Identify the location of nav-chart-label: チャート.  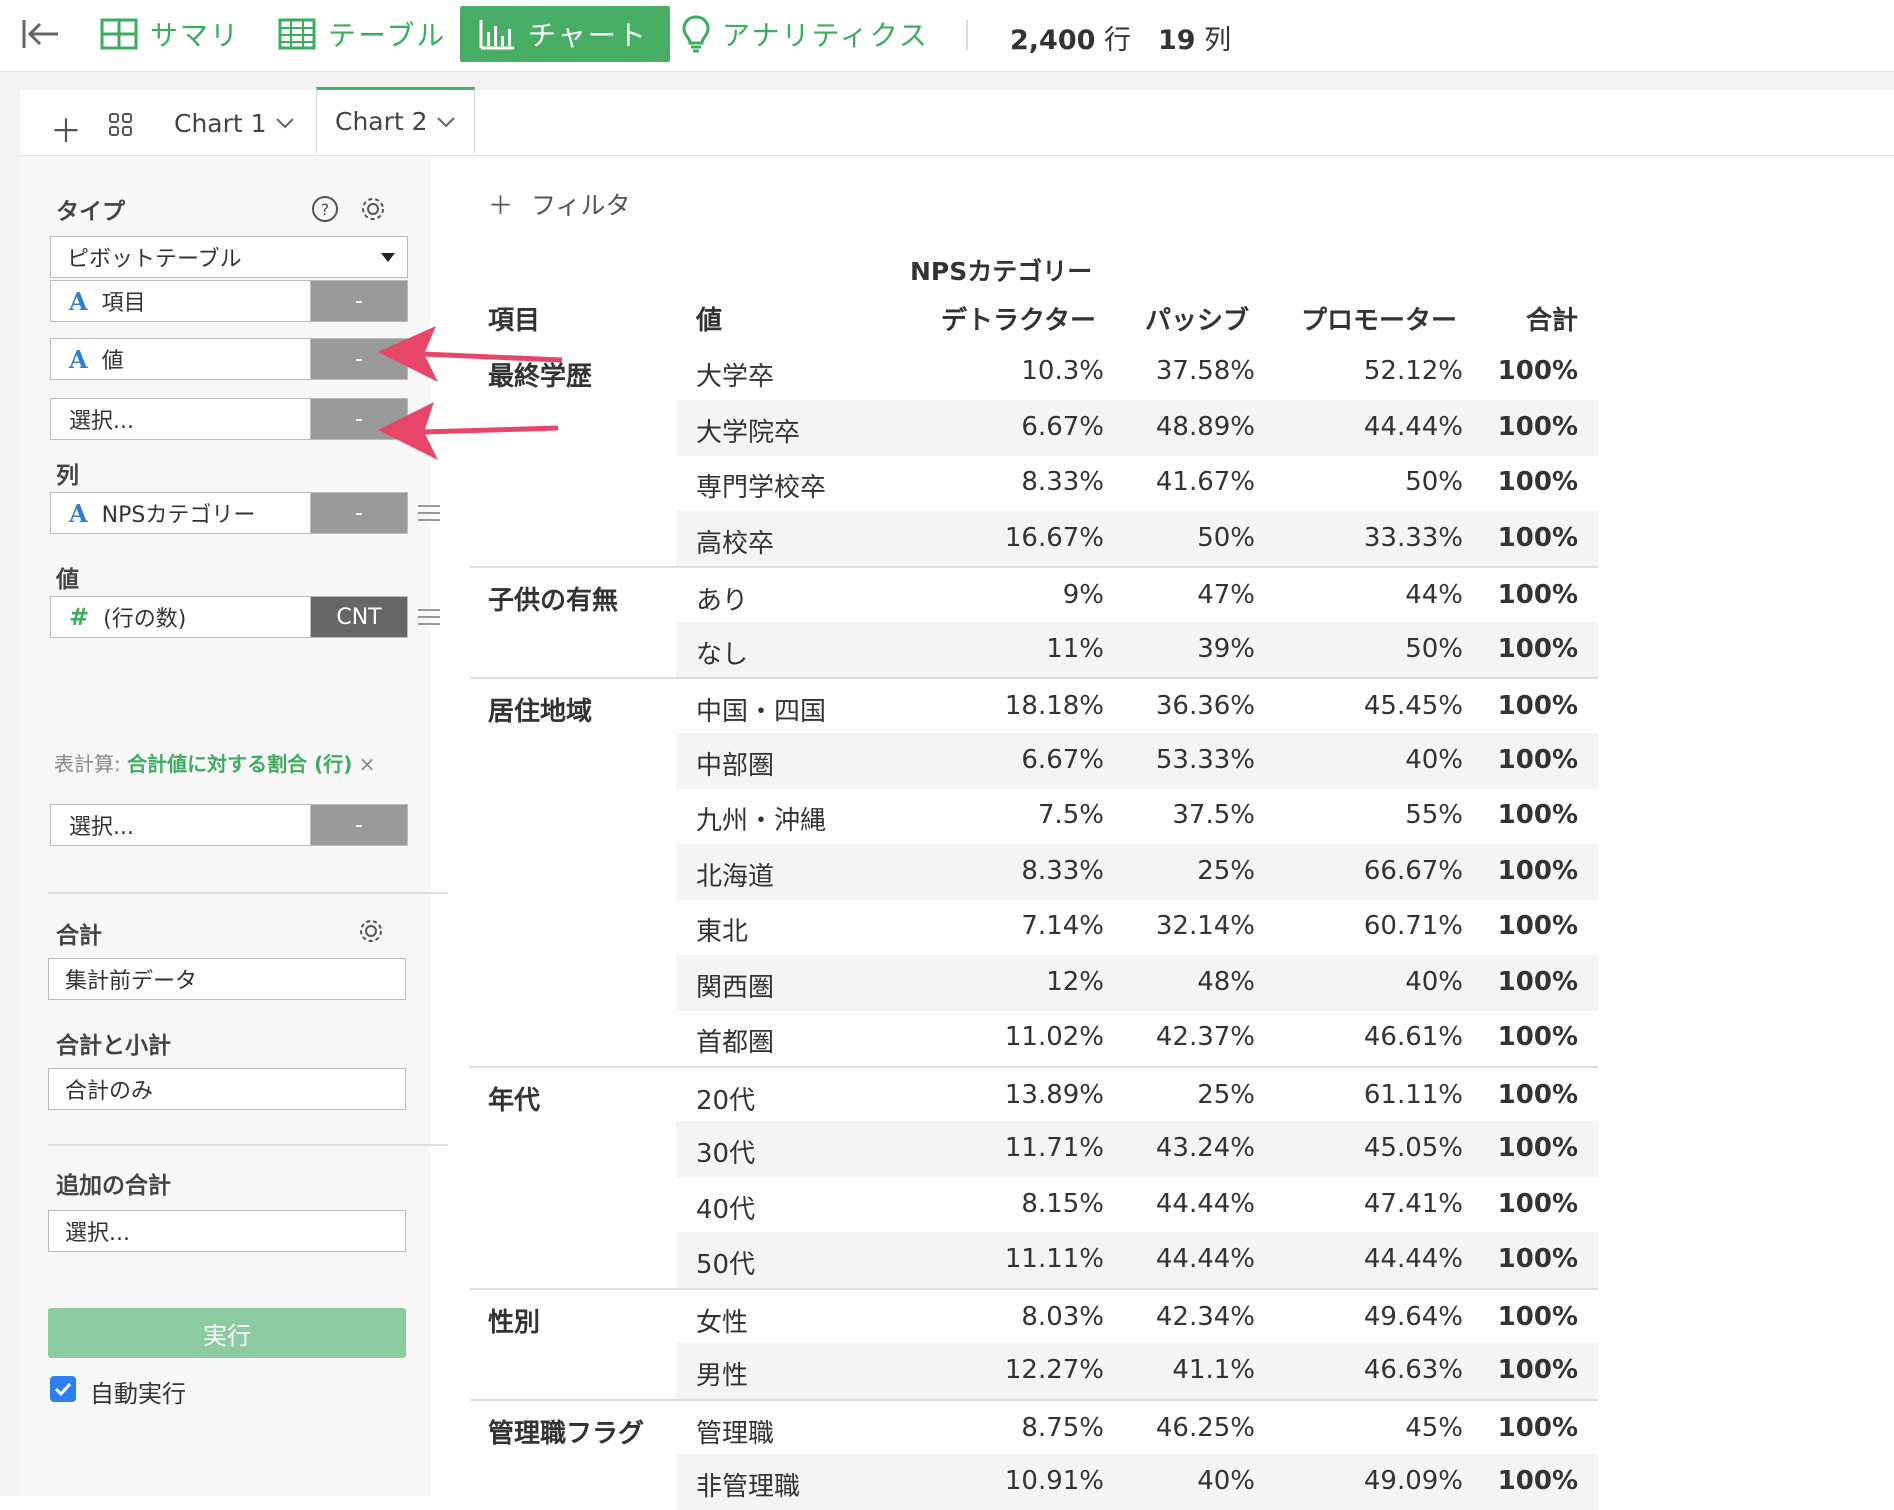
(588, 35).